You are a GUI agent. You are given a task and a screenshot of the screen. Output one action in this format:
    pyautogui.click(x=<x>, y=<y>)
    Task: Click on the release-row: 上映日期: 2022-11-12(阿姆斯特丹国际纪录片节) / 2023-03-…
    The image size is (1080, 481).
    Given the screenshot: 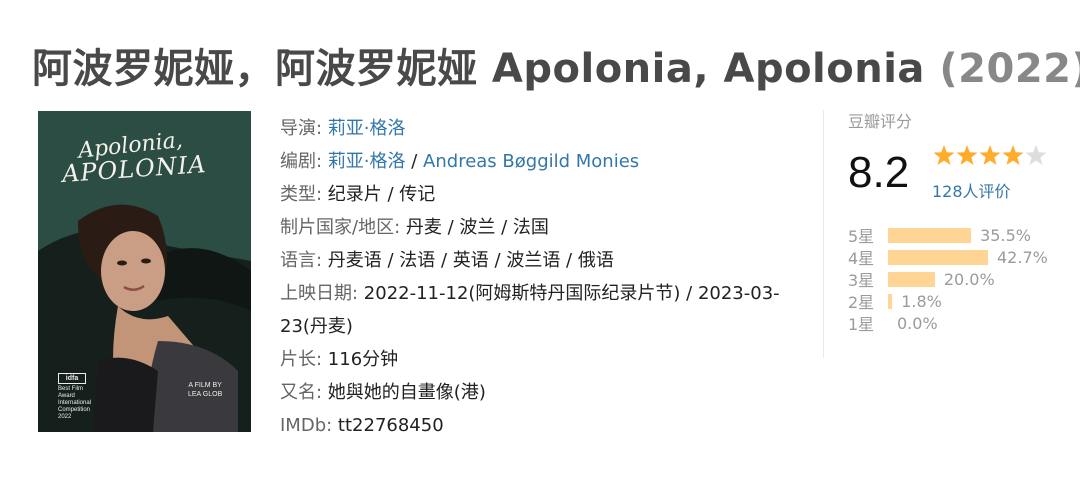 What is the action you would take?
    pyautogui.click(x=540, y=310)
    